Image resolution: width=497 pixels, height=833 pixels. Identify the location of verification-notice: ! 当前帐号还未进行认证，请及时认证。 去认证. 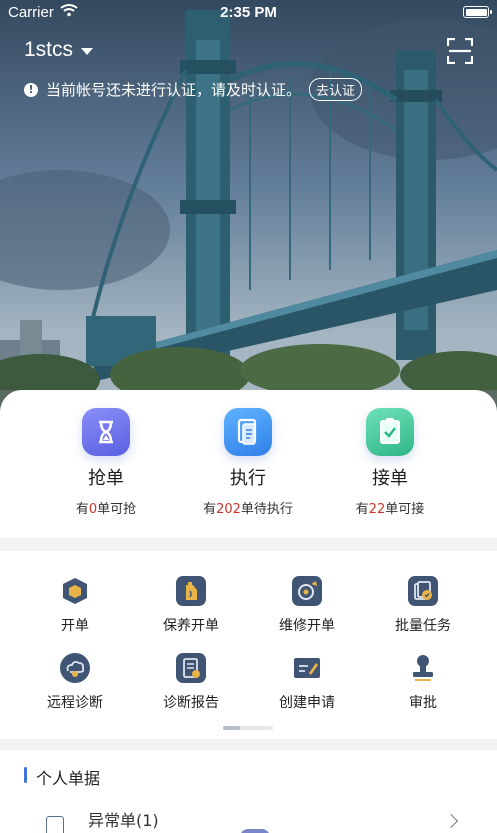
(193, 89).